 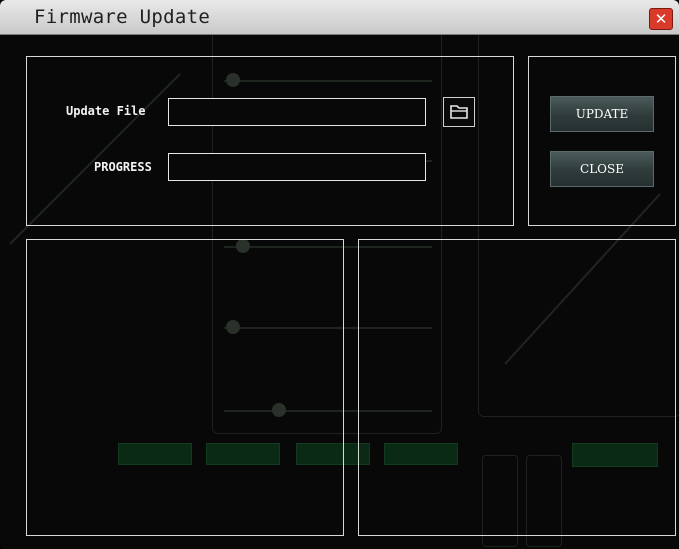 What do you see at coordinates (339, 17) in the screenshot?
I see `title-bar: Firmware Update ✕` at bounding box center [339, 17].